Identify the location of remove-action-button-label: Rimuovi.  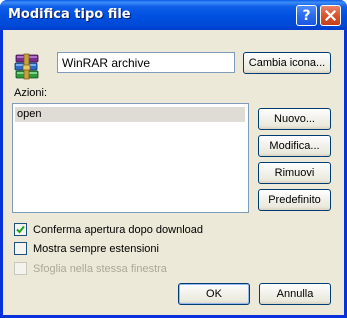
(294, 173).